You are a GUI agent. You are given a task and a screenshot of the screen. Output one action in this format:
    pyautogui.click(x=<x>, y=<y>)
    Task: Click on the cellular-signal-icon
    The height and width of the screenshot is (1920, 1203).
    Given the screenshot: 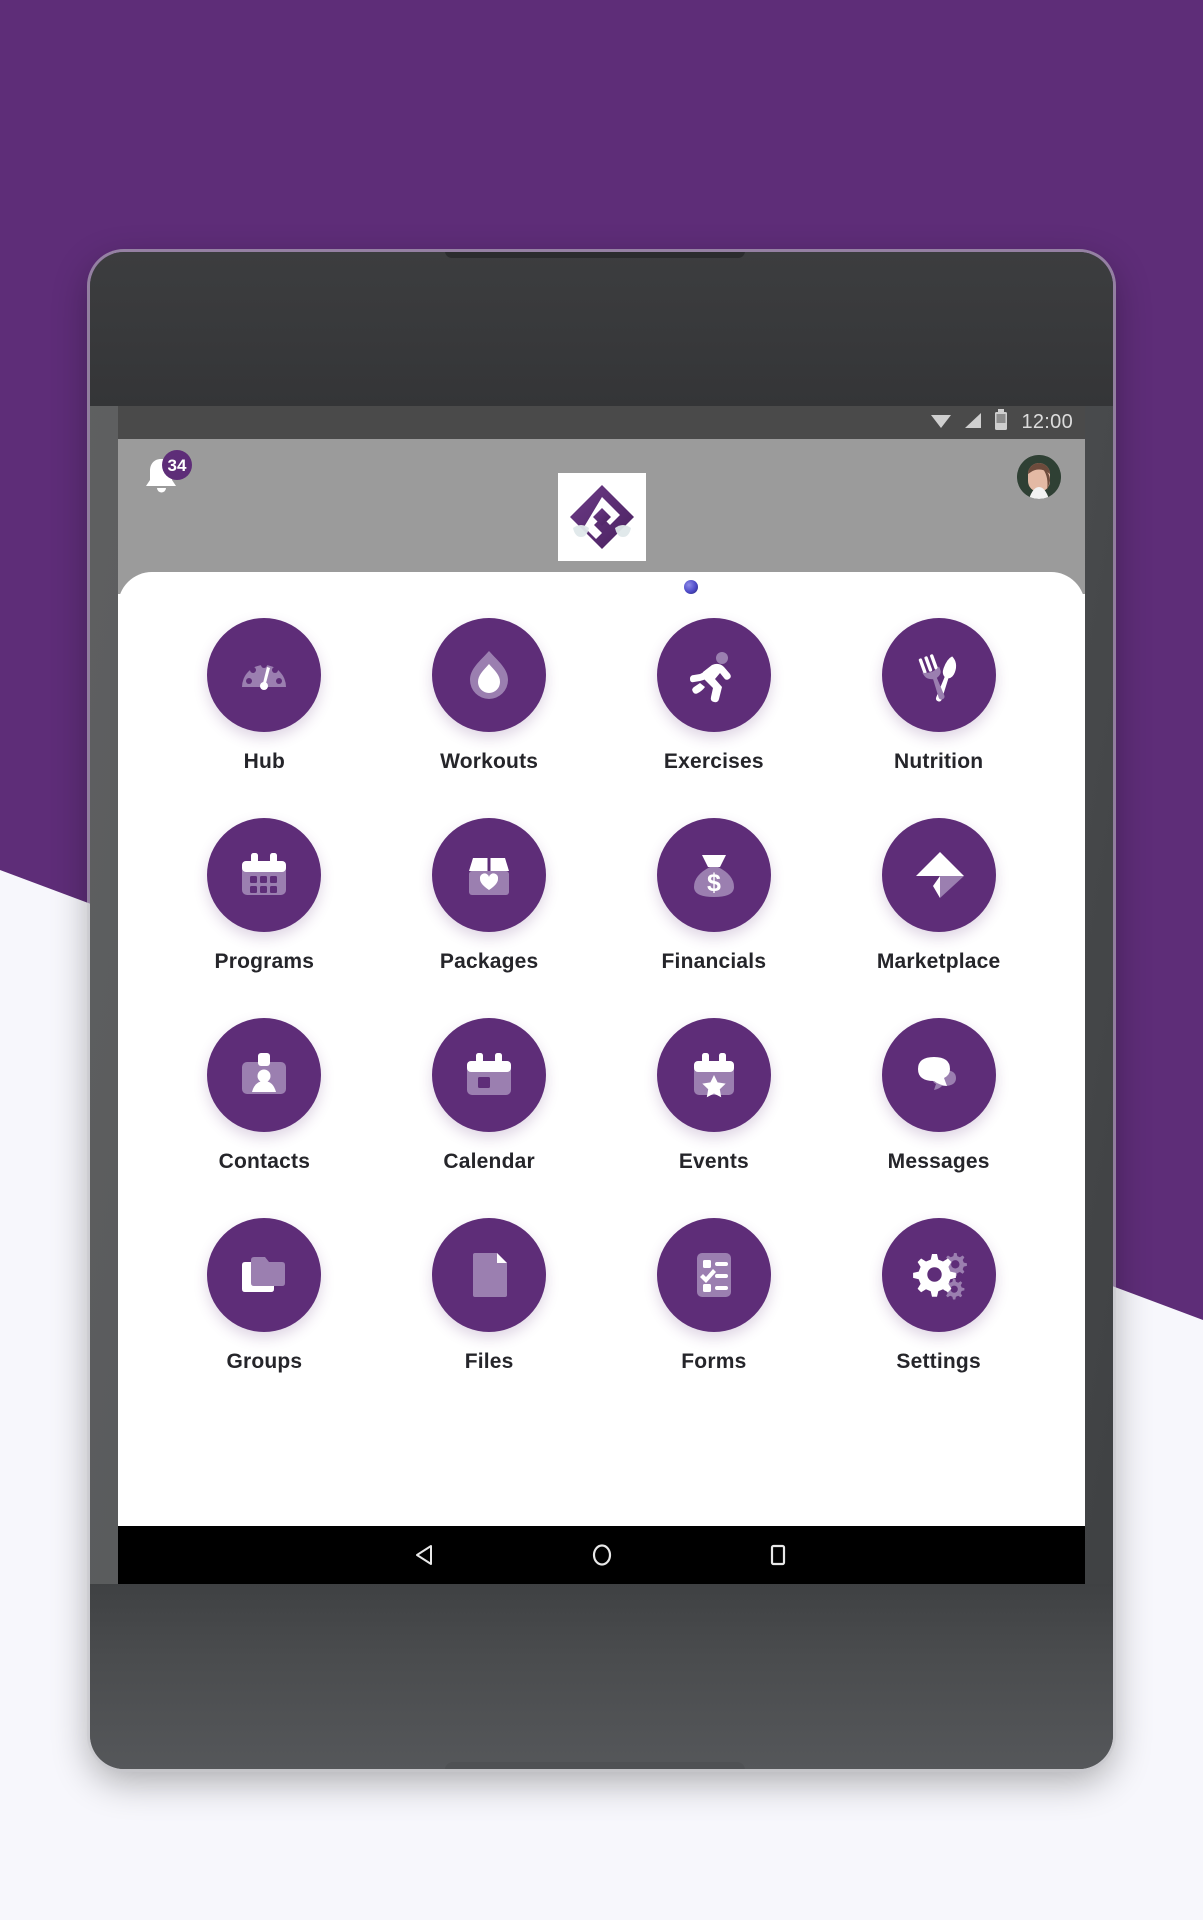 What is the action you would take?
    pyautogui.click(x=973, y=422)
    